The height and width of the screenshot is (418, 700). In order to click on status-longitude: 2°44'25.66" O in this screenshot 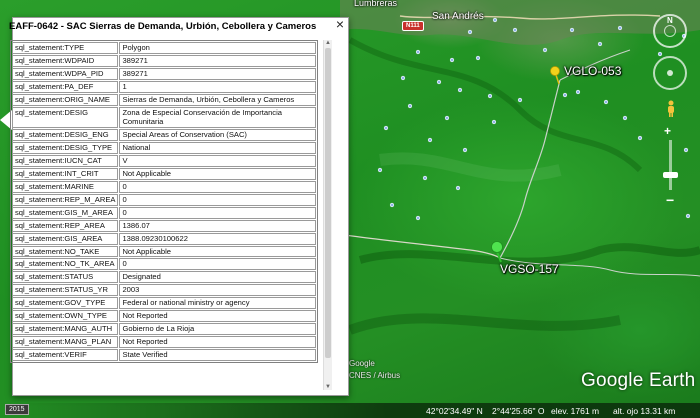, I will do `click(518, 411)`.